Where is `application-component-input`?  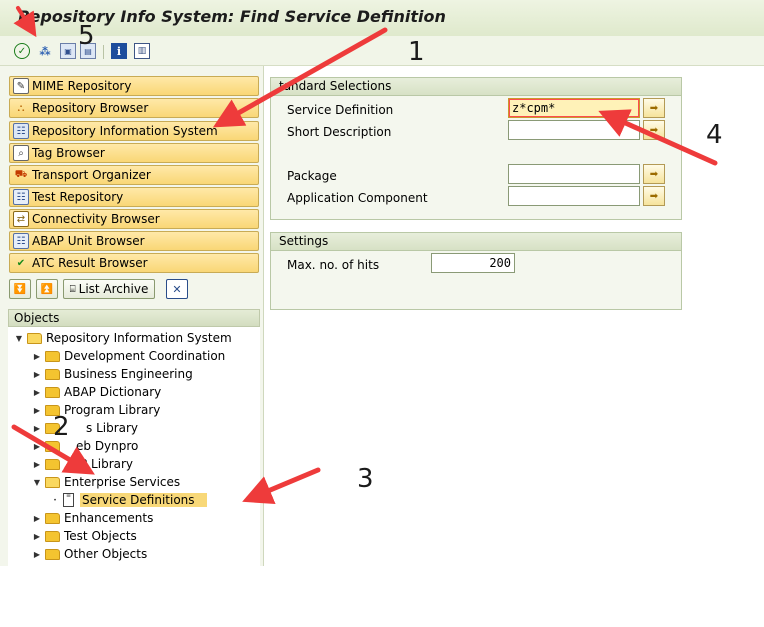
application-component-input is located at coordinates (574, 196).